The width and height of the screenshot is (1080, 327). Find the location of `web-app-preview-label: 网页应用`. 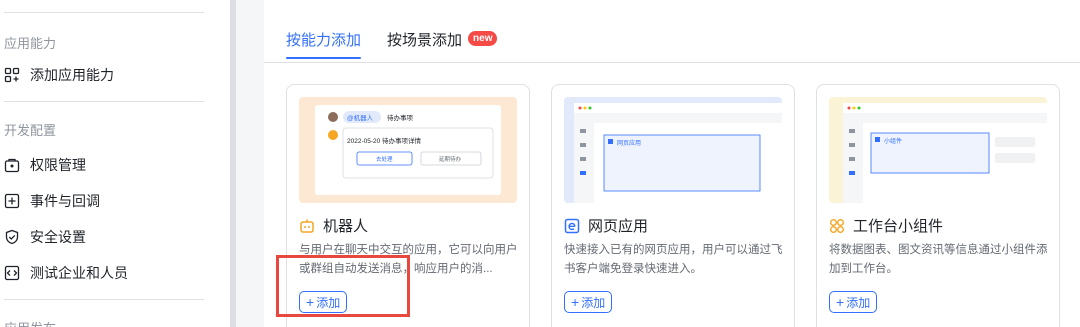

web-app-preview-label: 网页应用 is located at coordinates (629, 144).